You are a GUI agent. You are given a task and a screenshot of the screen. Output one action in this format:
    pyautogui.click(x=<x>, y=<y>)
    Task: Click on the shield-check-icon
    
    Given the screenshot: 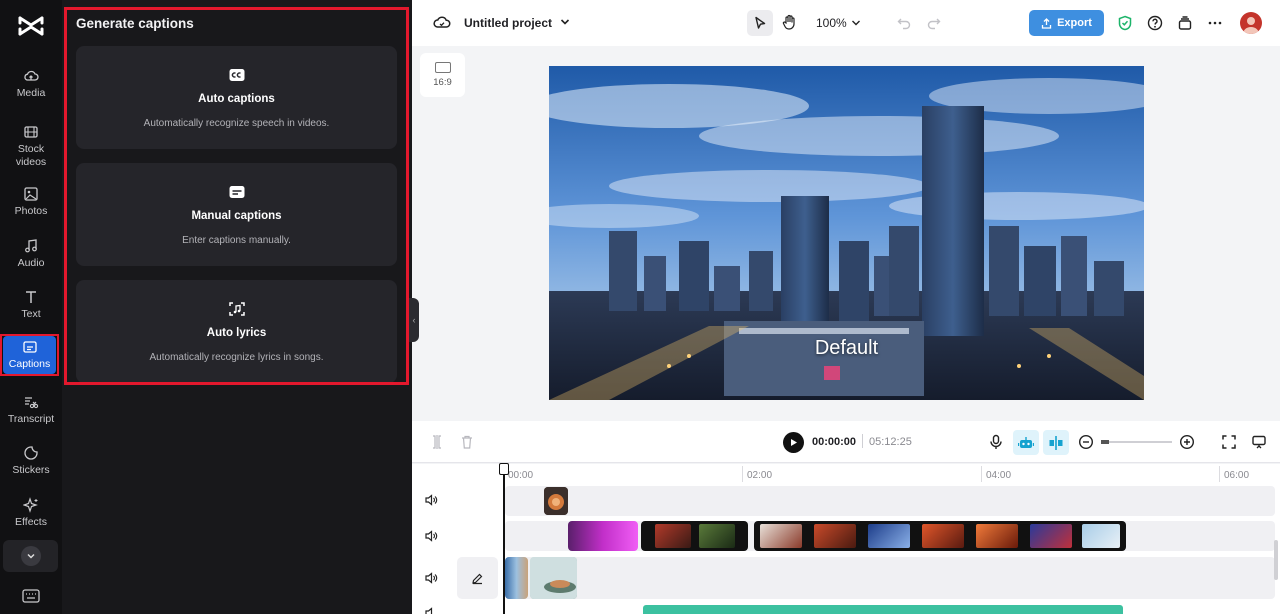 What is the action you would take?
    pyautogui.click(x=1125, y=23)
    